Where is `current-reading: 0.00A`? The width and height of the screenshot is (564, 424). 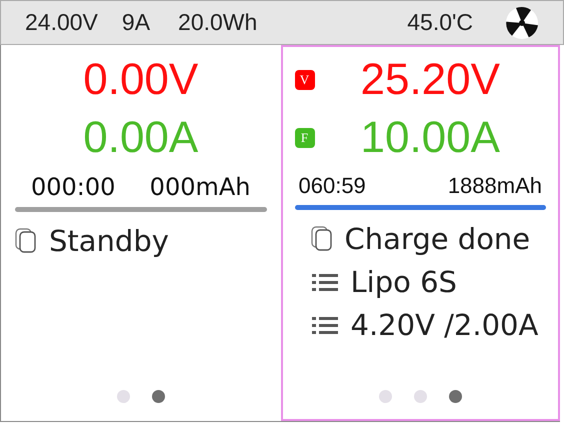 current-reading: 0.00A is located at coordinates (141, 138).